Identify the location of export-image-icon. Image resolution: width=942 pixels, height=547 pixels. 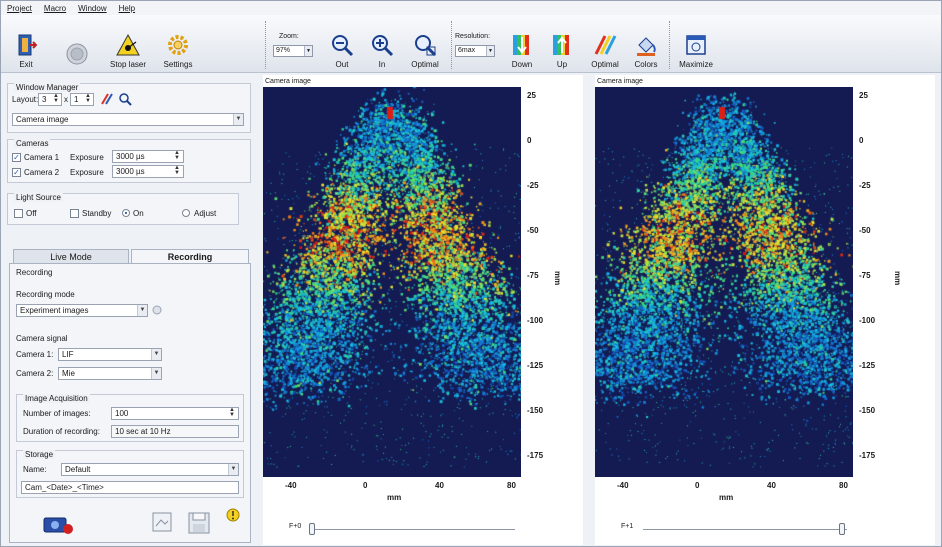
(163, 523).